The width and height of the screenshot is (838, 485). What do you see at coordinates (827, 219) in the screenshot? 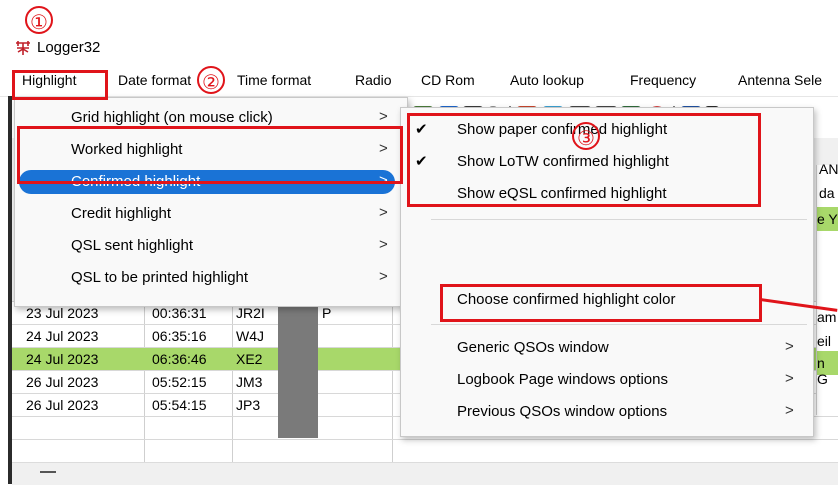
I see `fragment-text: e Y` at bounding box center [827, 219].